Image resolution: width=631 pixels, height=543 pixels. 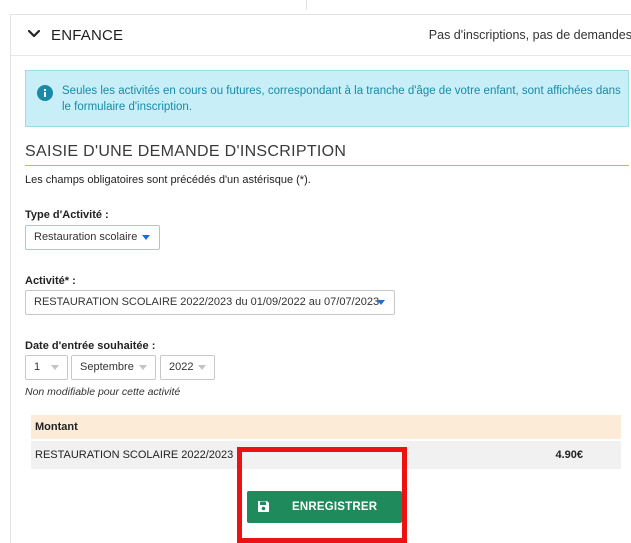 I want to click on save-button: ENREGISTRER, so click(x=324, y=507).